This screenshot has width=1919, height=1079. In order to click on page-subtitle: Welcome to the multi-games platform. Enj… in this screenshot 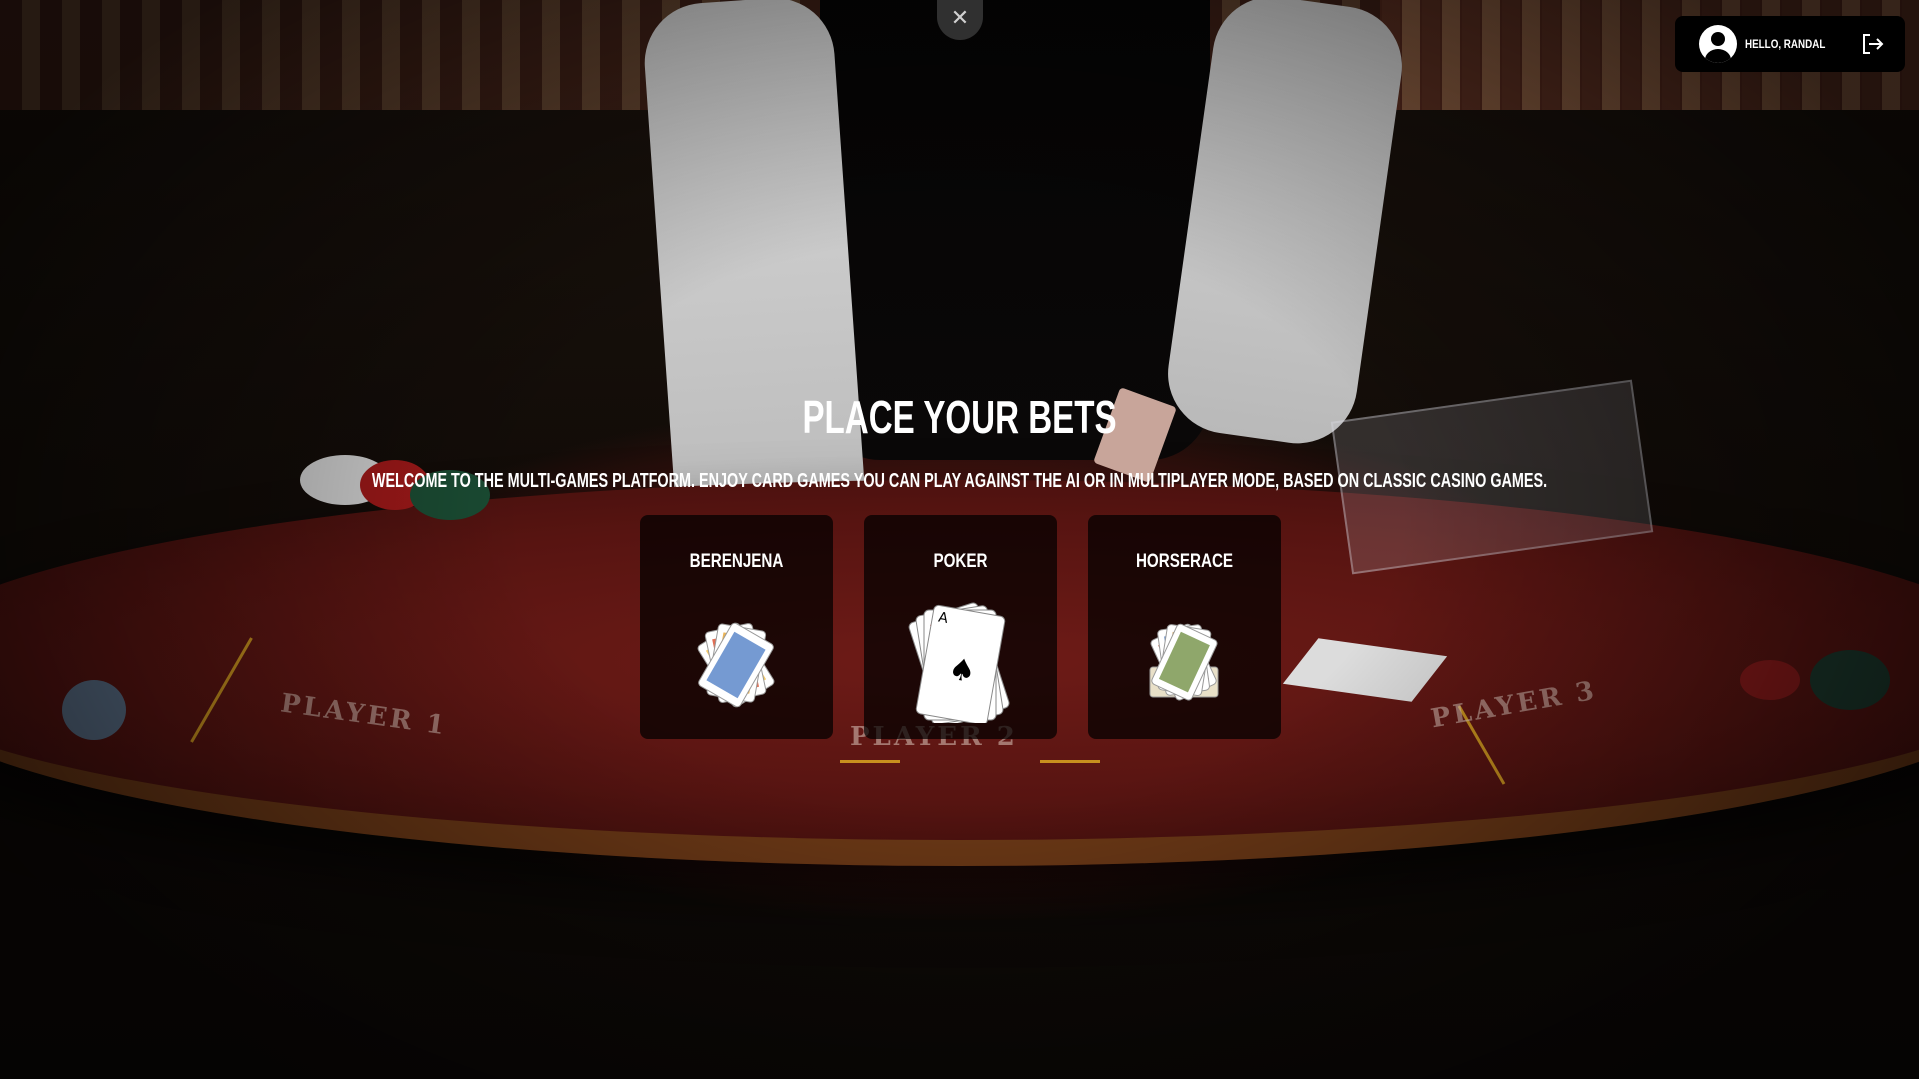, I will do `click(959, 481)`.